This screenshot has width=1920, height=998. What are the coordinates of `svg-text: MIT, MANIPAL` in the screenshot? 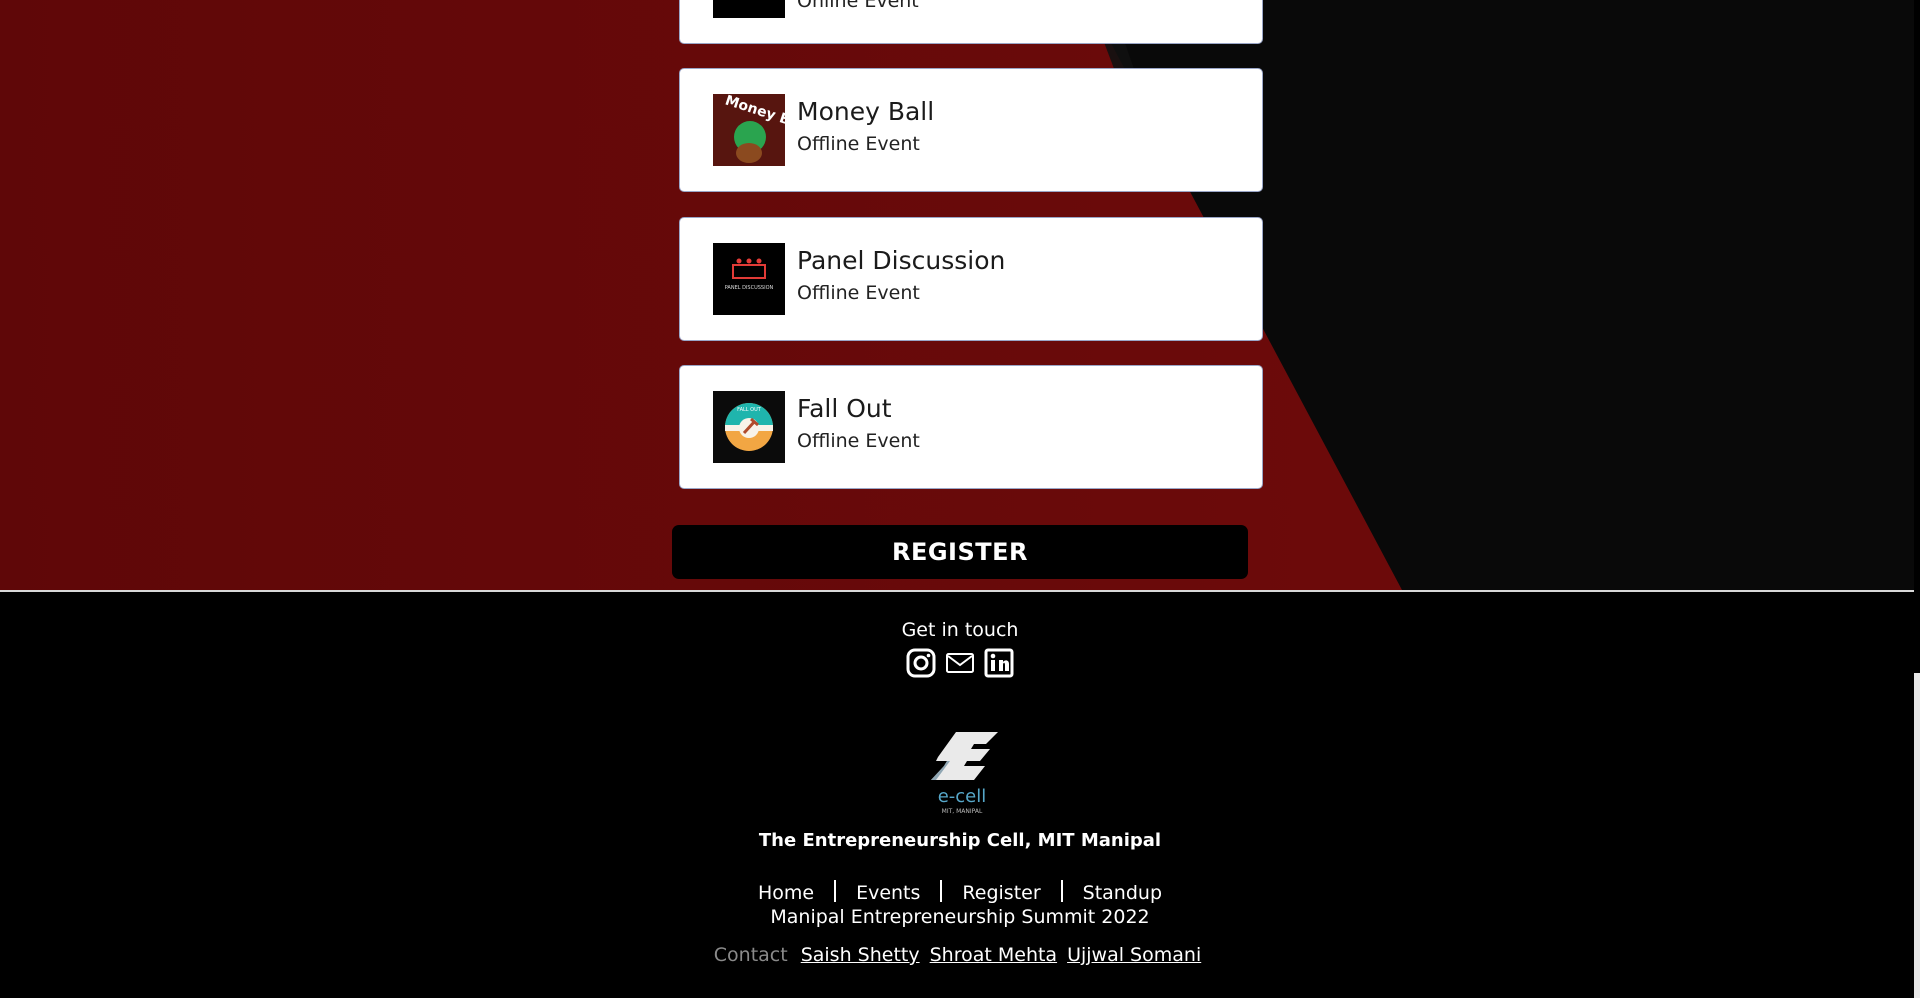 It's located at (962, 811).